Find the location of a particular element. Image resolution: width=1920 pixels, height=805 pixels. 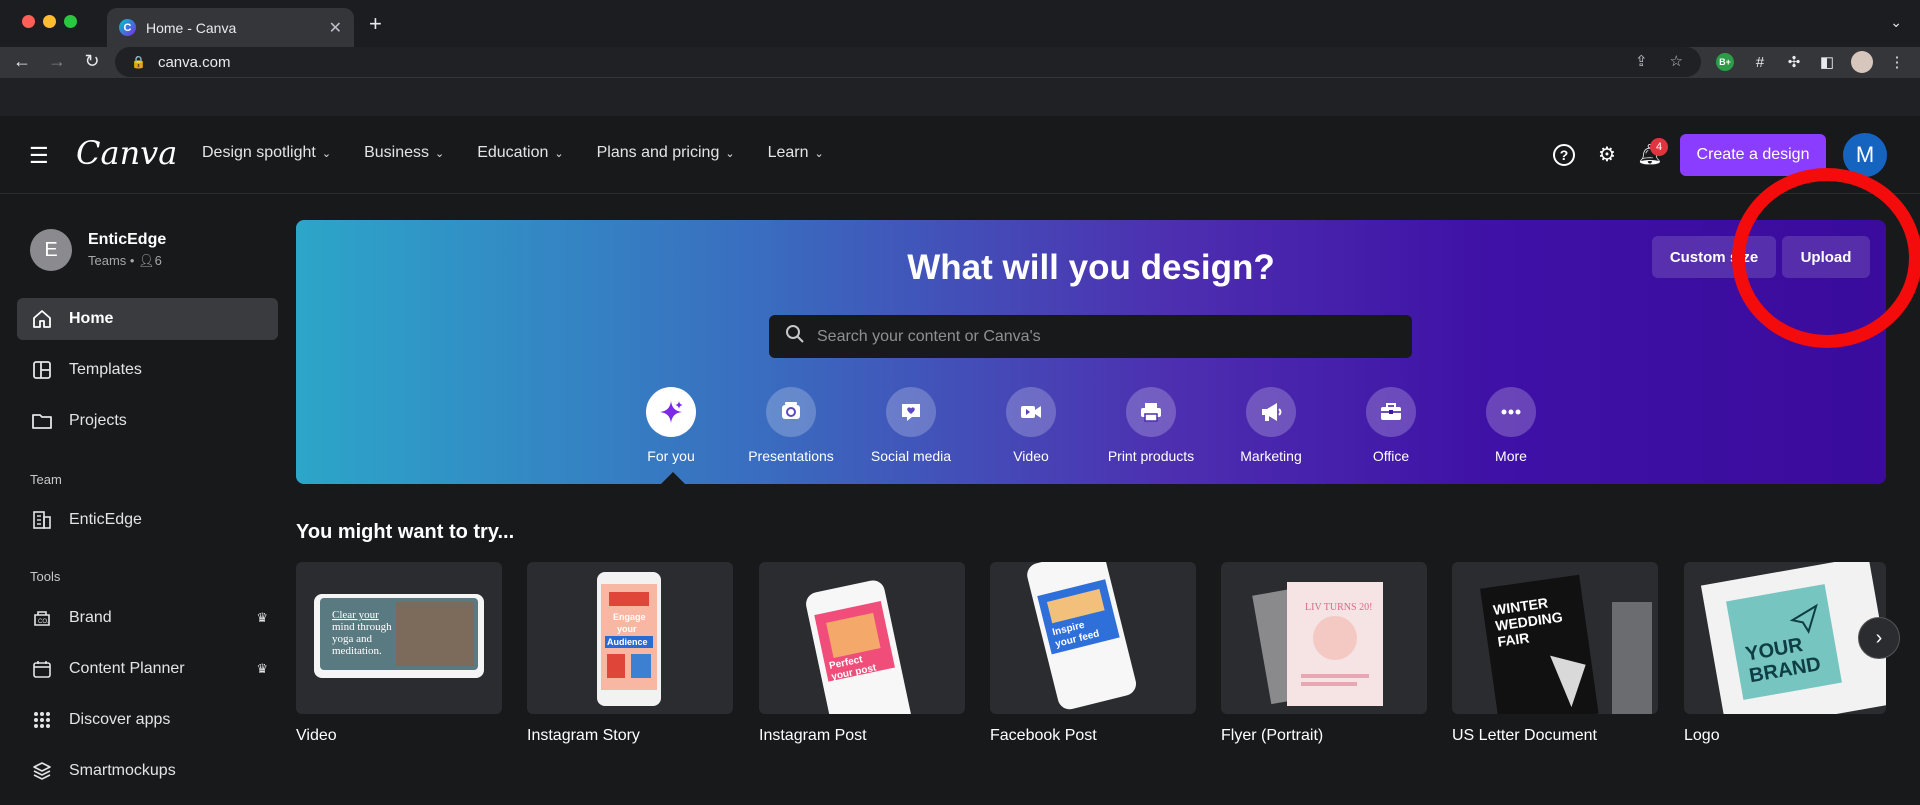

member-count: 6 is located at coordinates (158, 260).